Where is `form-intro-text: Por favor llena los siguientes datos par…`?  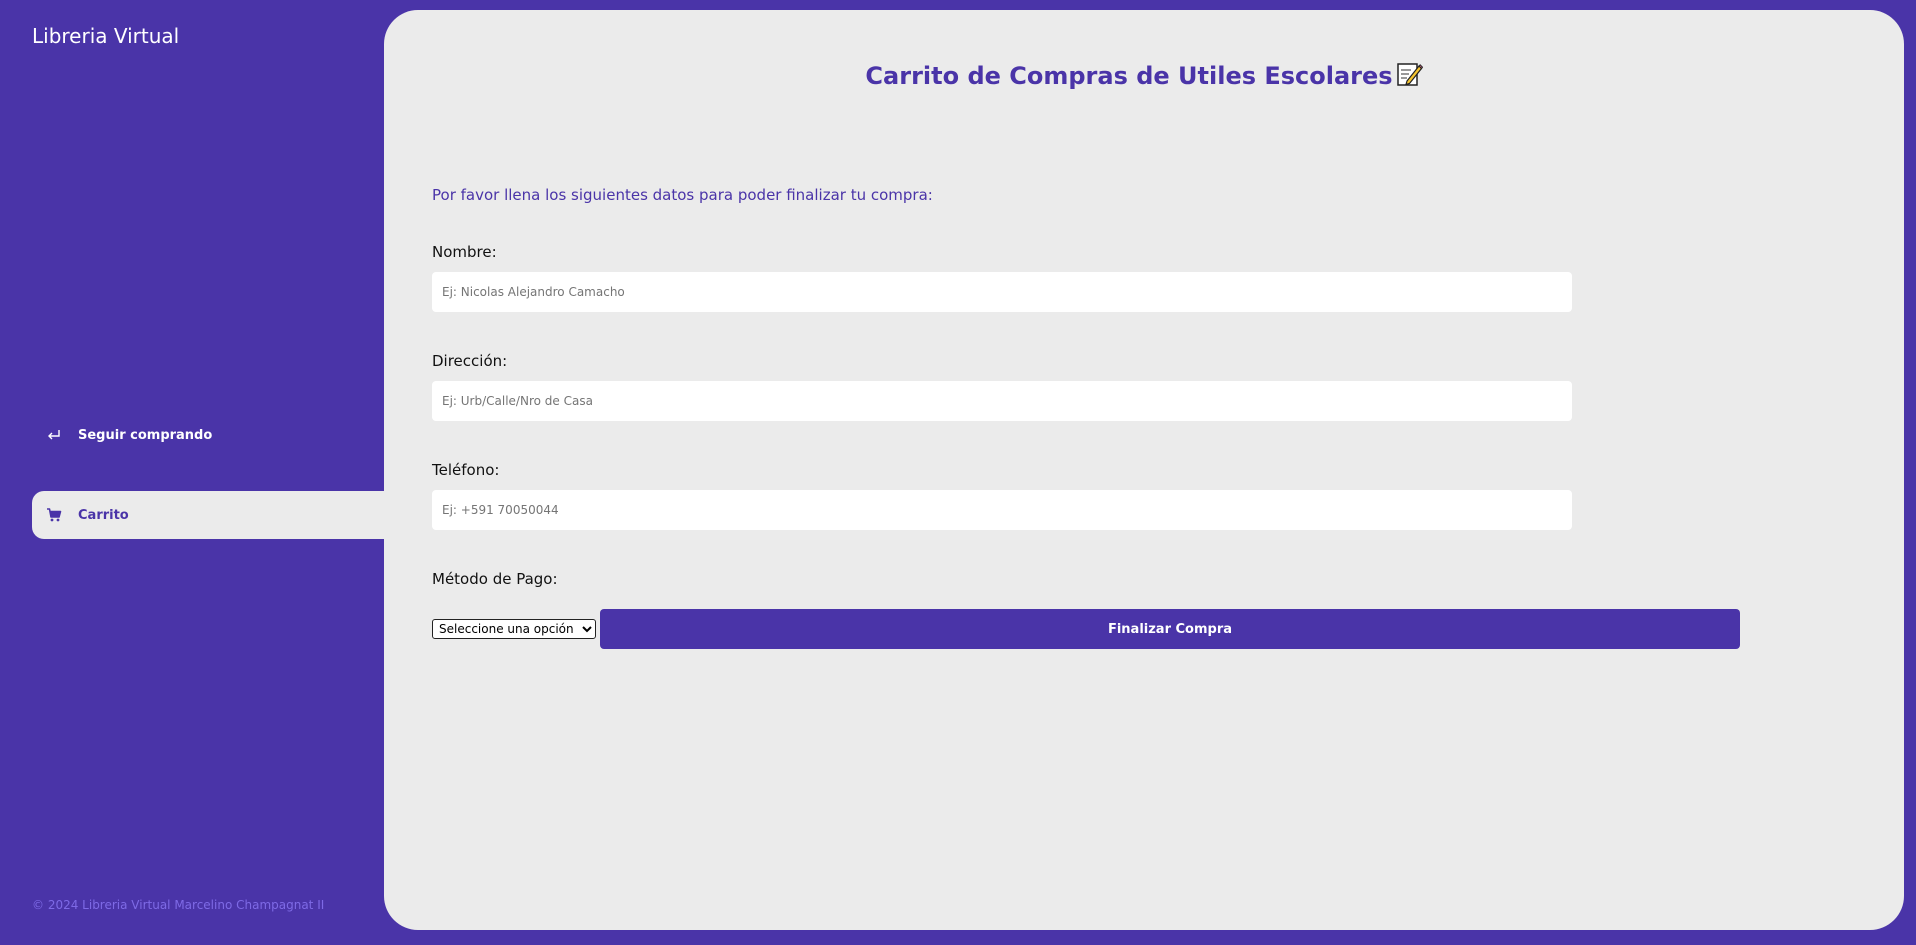
form-intro-text: Por favor llena los siguientes datos par… is located at coordinates (682, 195).